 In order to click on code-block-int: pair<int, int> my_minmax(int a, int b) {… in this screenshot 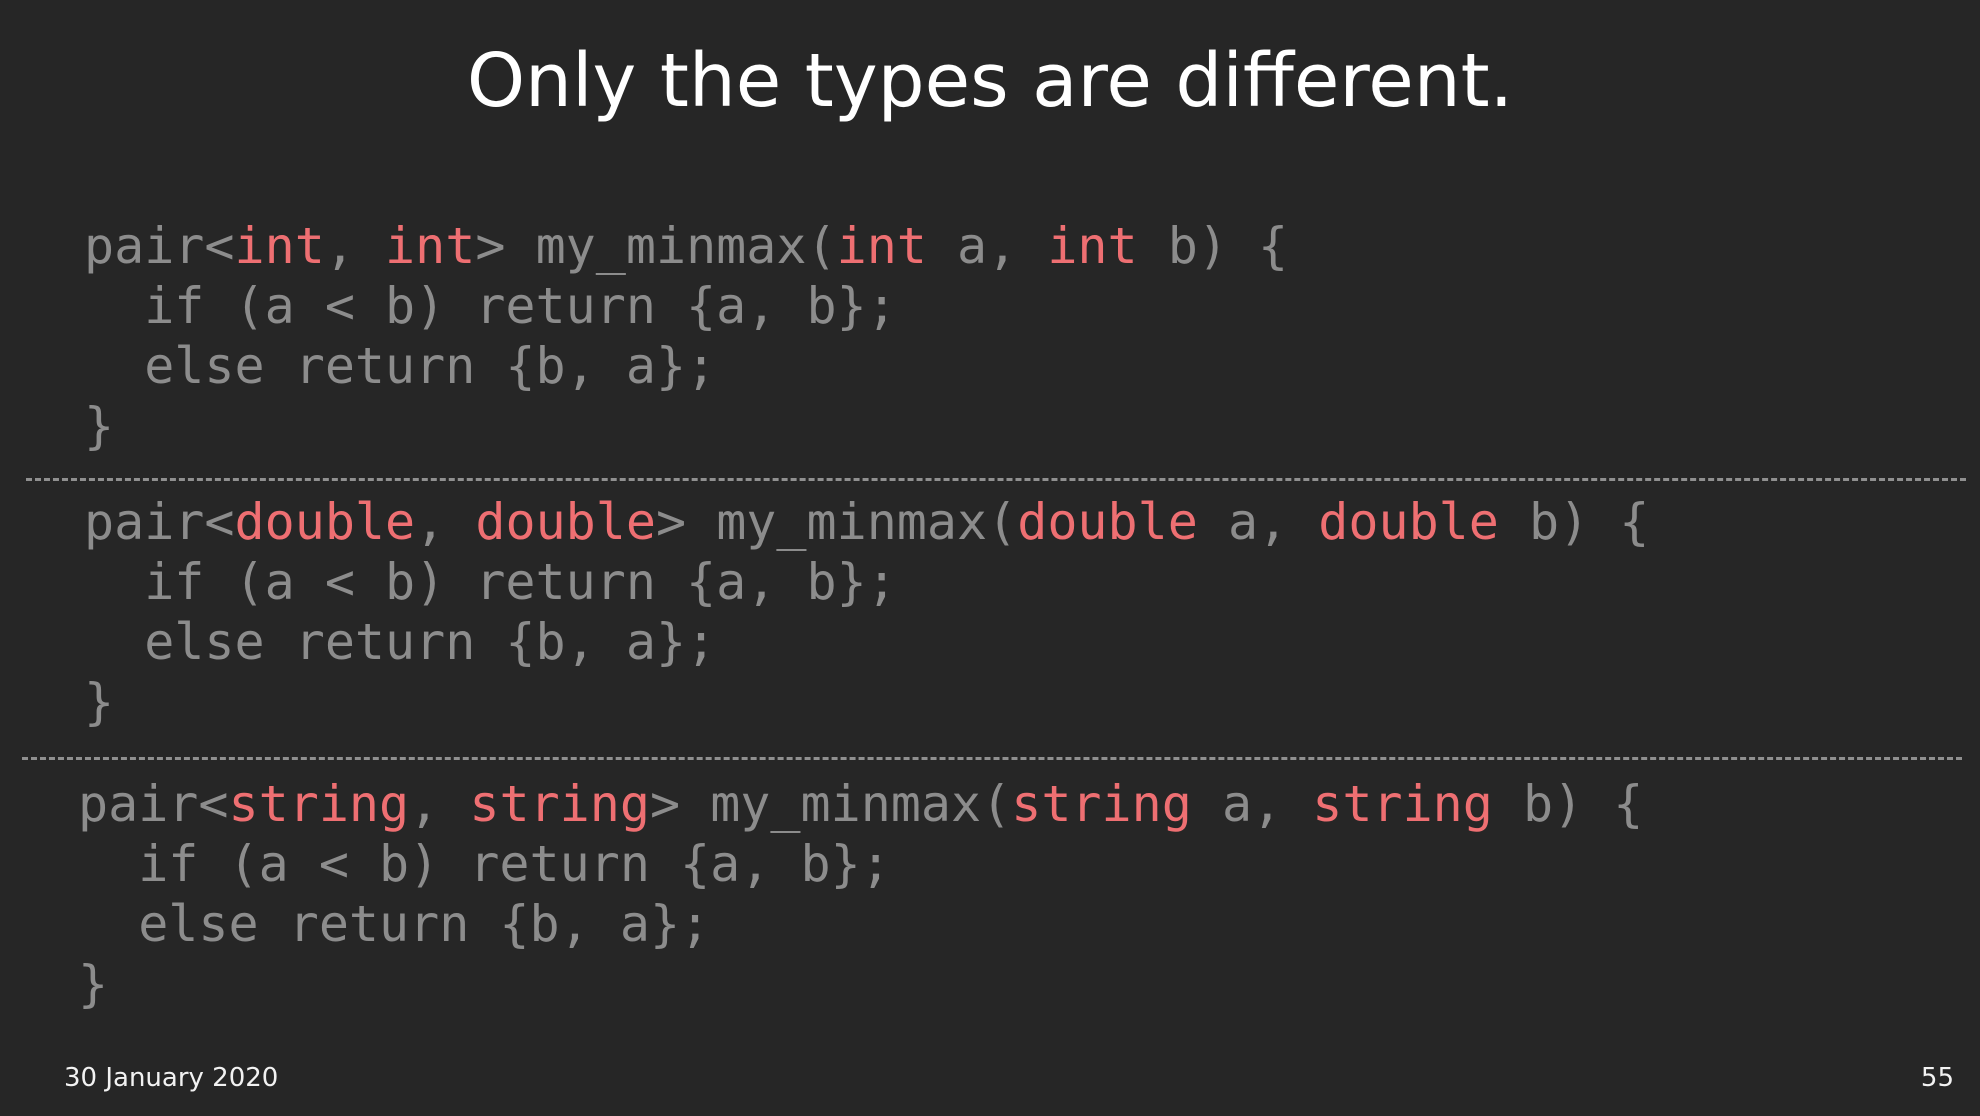, I will do `click(686, 336)`.